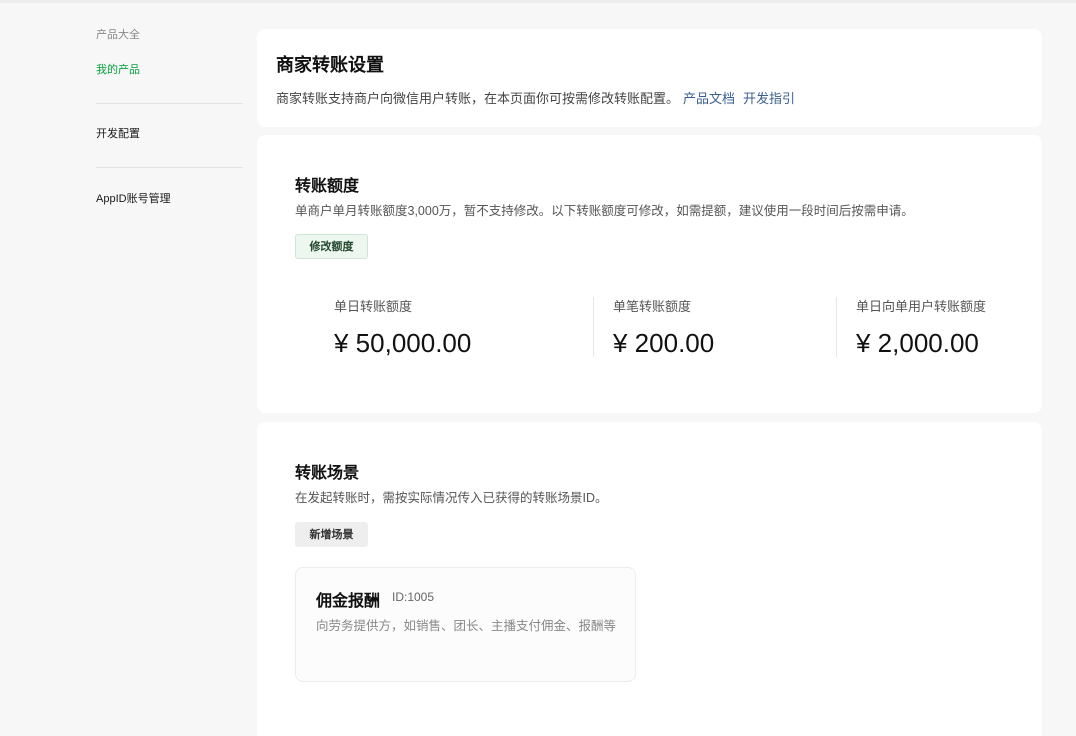 This screenshot has width=1076, height=736. What do you see at coordinates (664, 343) in the screenshot?
I see `stat-value: ¥ 200.00` at bounding box center [664, 343].